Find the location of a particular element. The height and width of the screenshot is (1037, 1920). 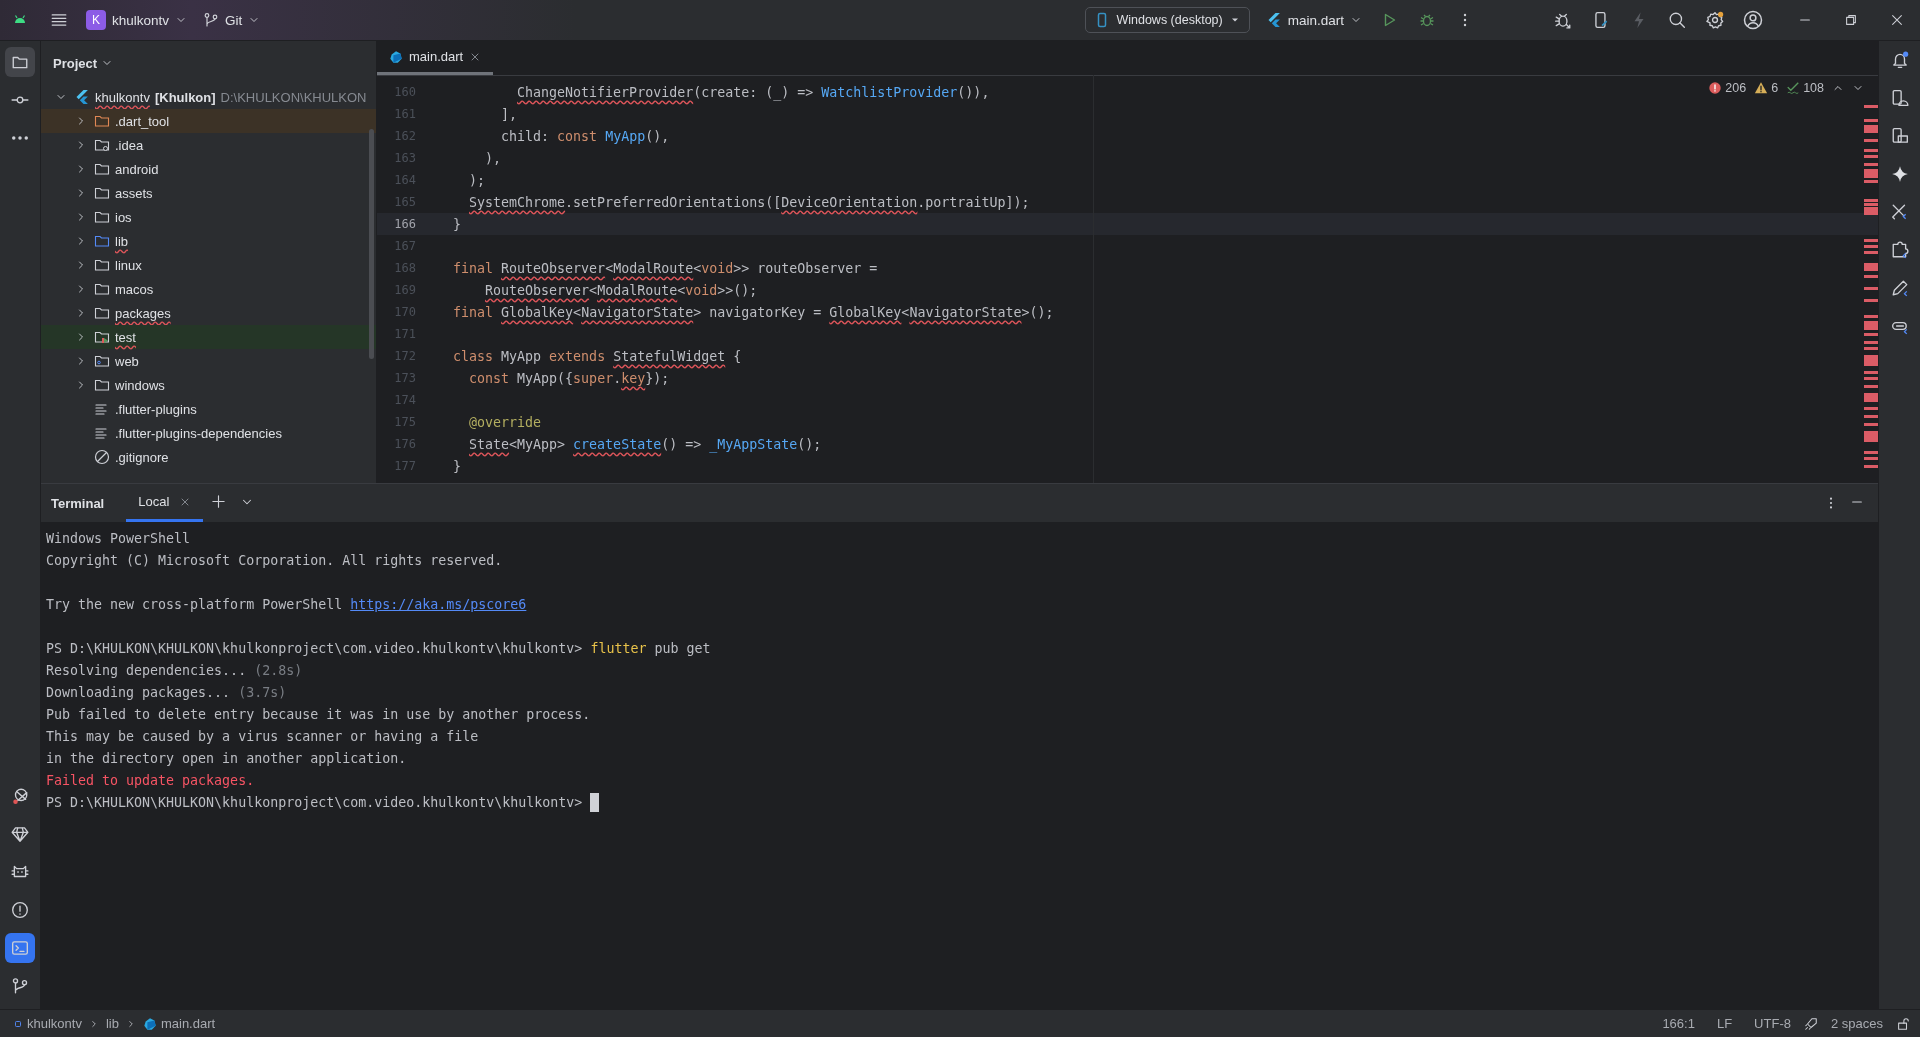

tree-row: .dart_tool is located at coordinates (208, 121).